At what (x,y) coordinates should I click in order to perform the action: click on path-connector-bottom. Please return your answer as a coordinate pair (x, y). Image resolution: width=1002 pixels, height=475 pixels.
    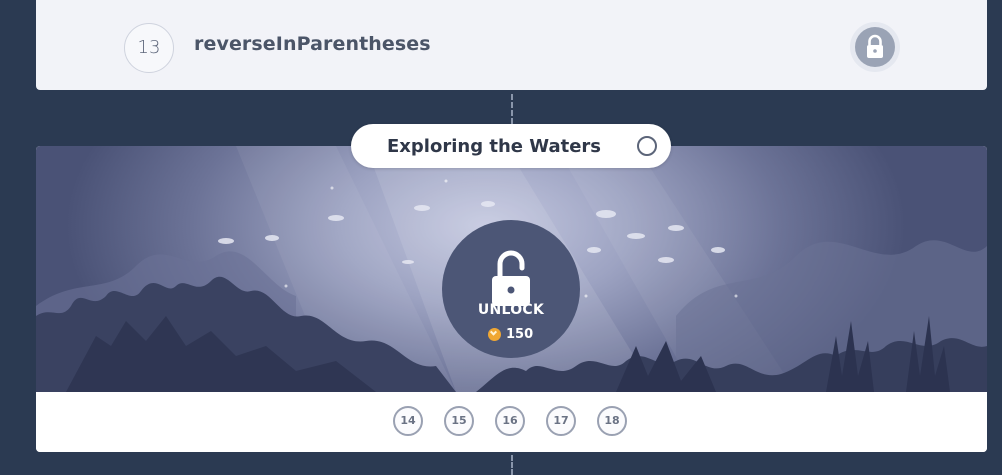
    Looking at the image, I should click on (512, 465).